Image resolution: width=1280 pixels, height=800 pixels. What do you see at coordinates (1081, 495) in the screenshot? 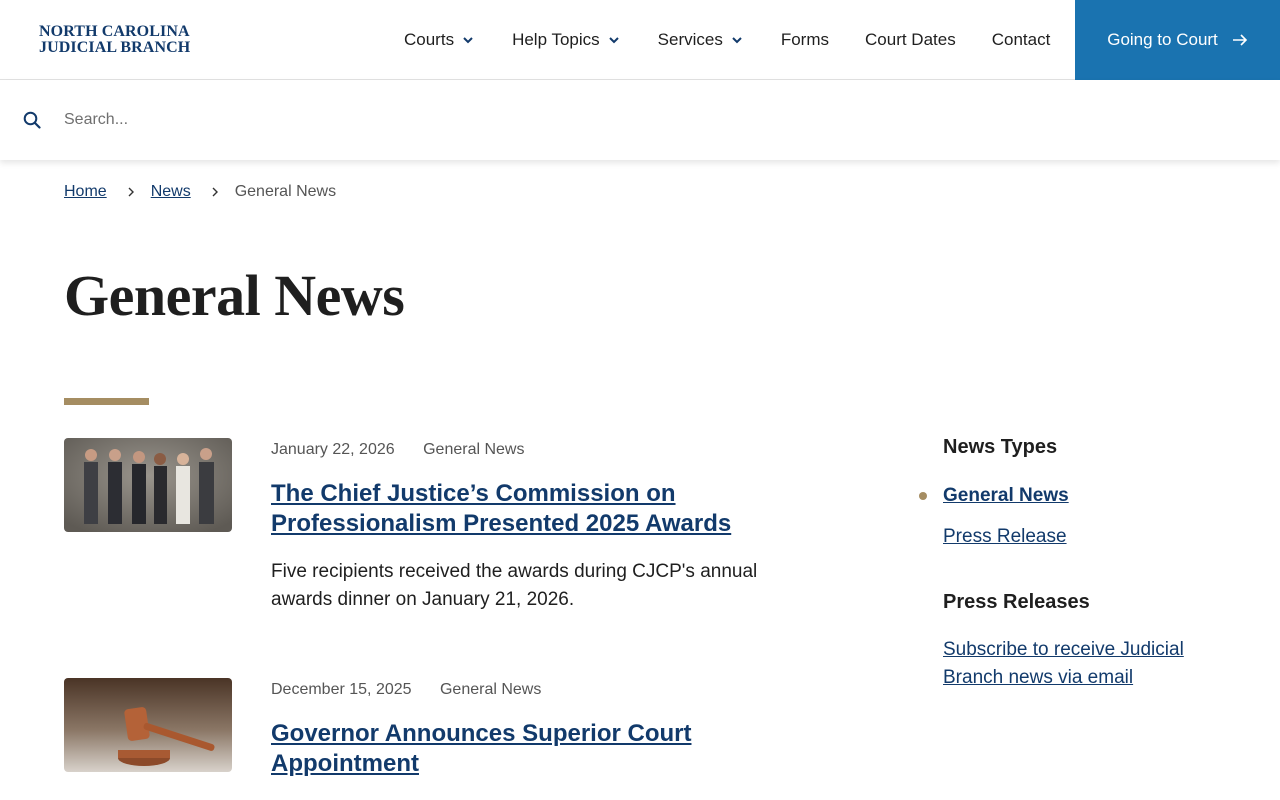
I see `news-type-item: General News` at bounding box center [1081, 495].